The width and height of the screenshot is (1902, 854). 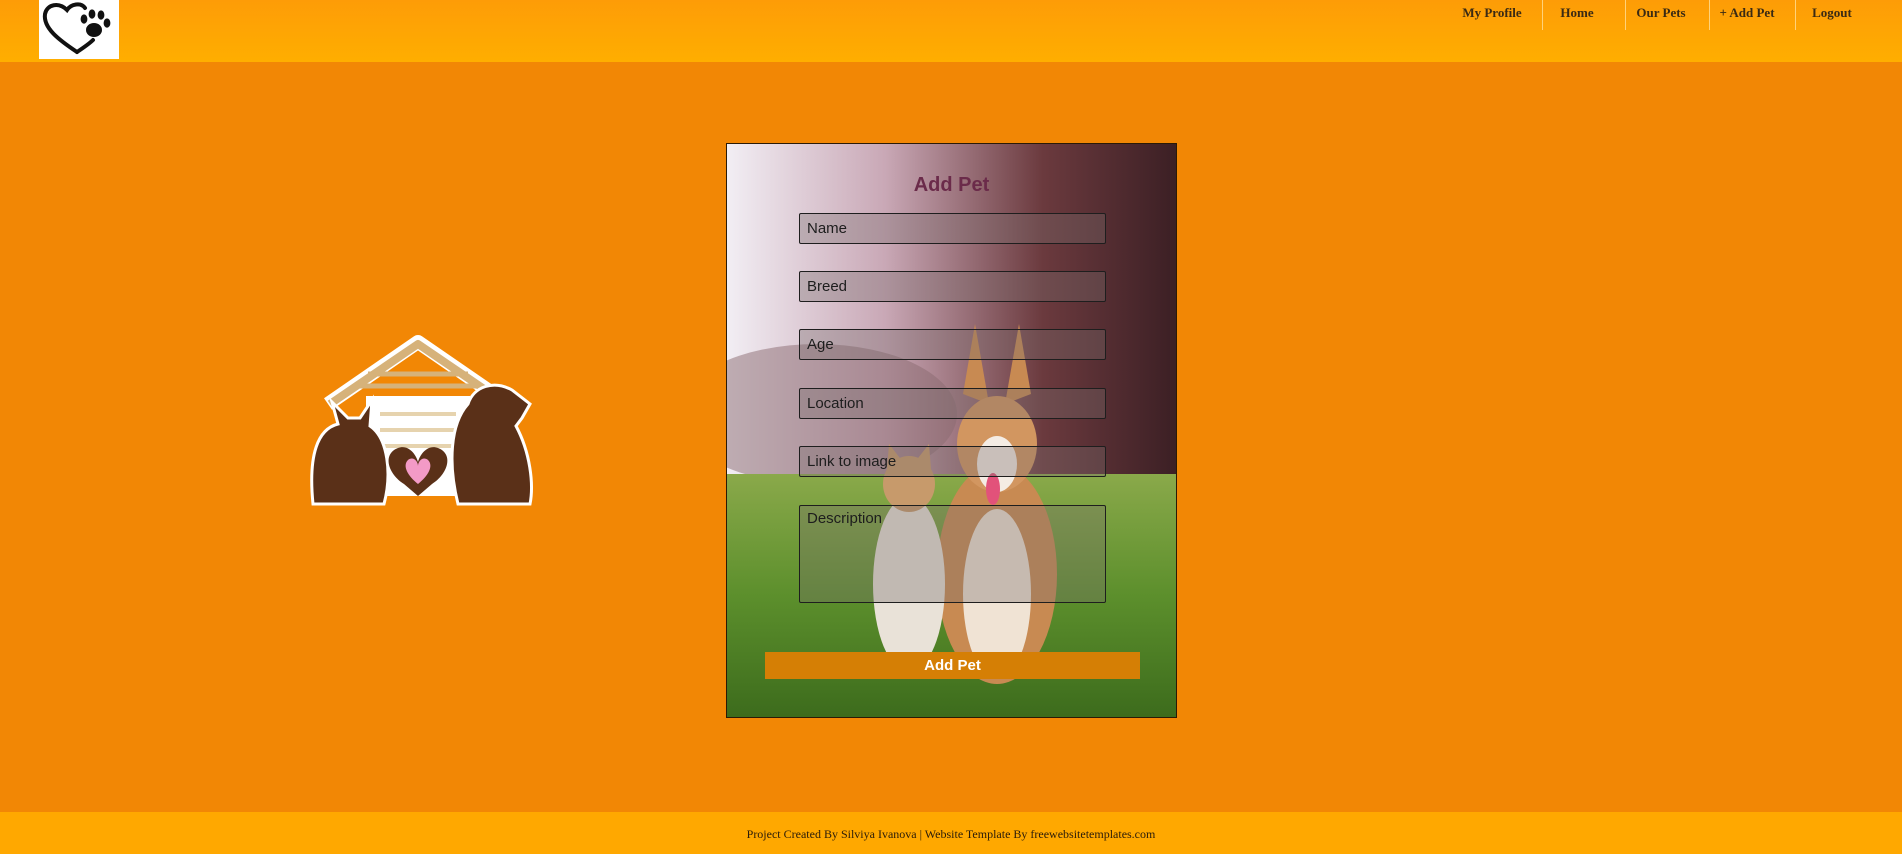 What do you see at coordinates (952, 665) in the screenshot?
I see `add-pet-button: Add Pet` at bounding box center [952, 665].